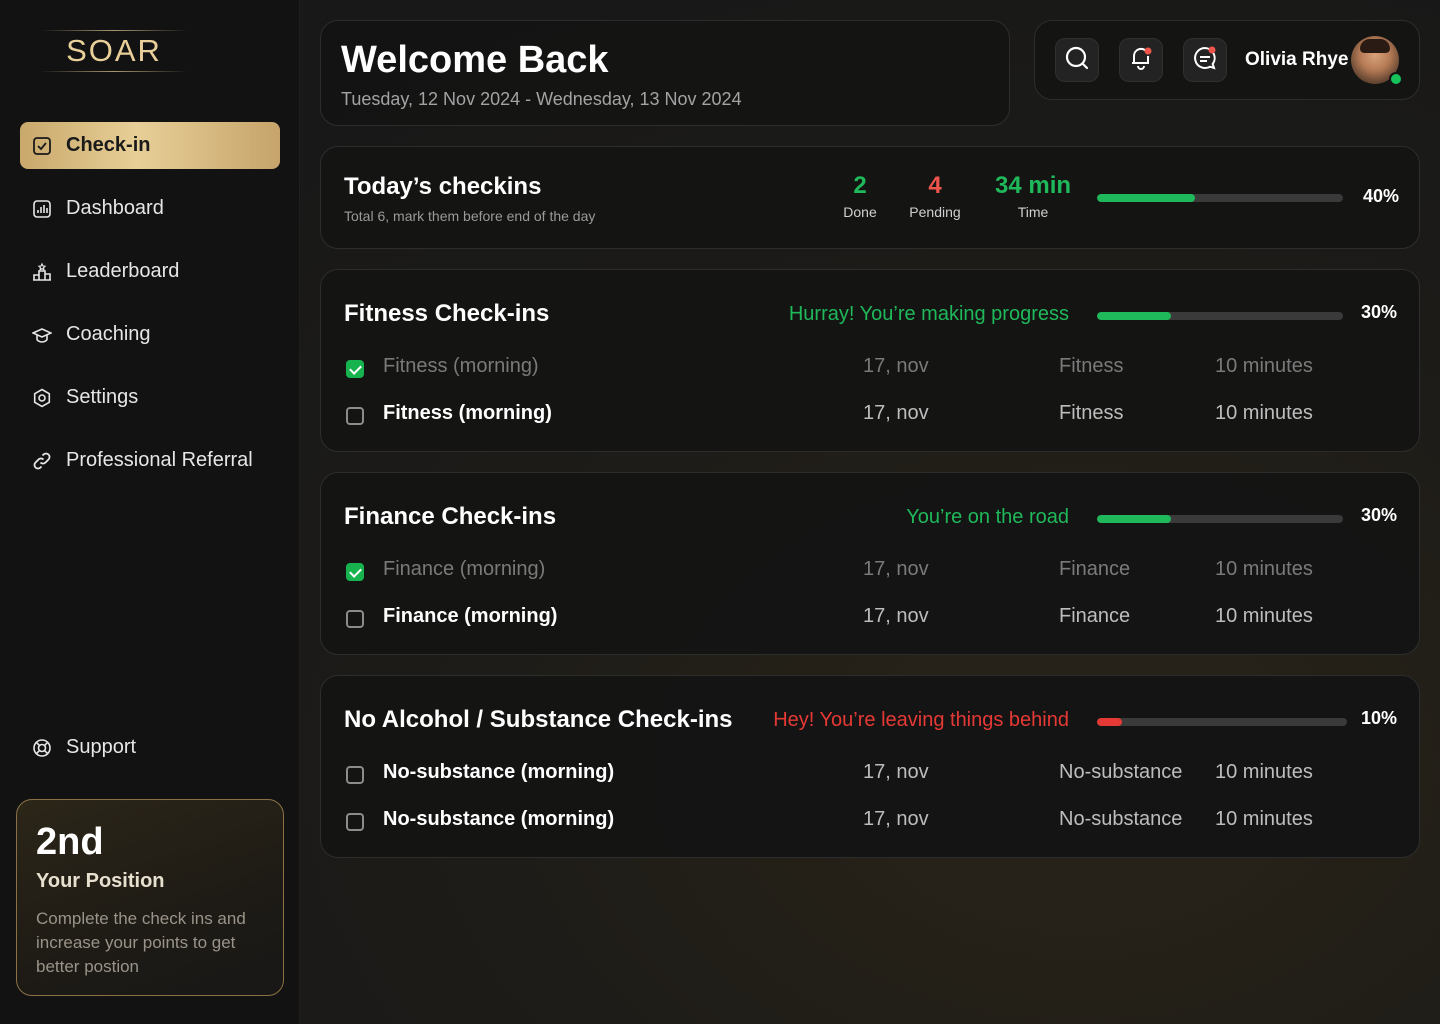  What do you see at coordinates (108, 145) in the screenshot?
I see `sidebar-item-label: Check-in` at bounding box center [108, 145].